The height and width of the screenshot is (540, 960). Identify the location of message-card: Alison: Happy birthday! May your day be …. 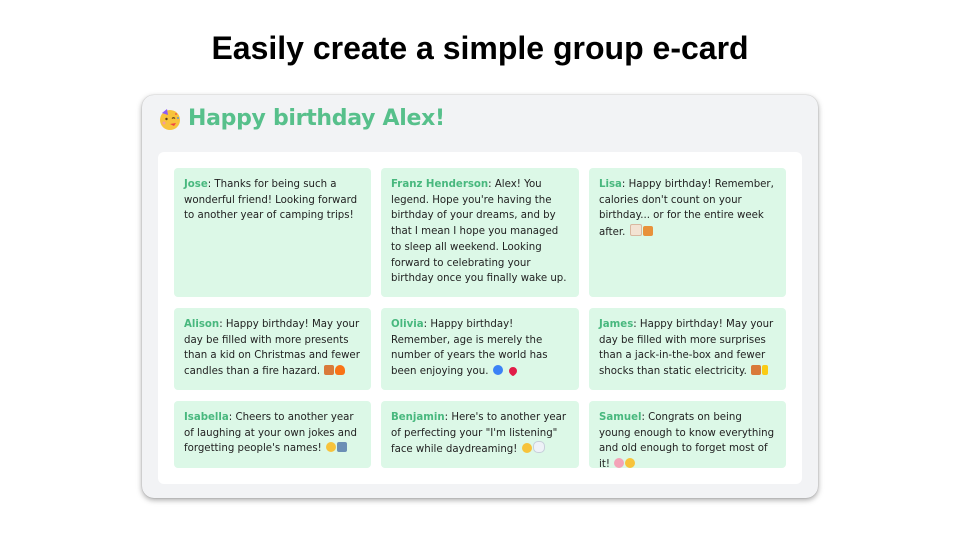
(272, 349).